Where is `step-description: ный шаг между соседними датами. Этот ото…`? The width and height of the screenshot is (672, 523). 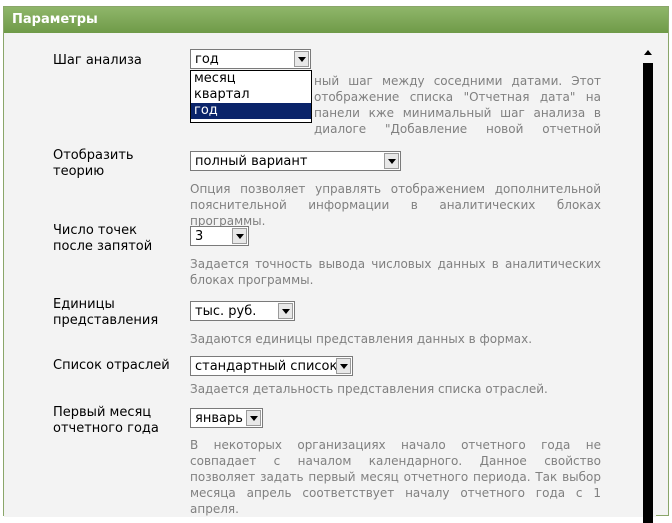 step-description: ный шаг между соседними датами. Этот ото… is located at coordinates (457, 105).